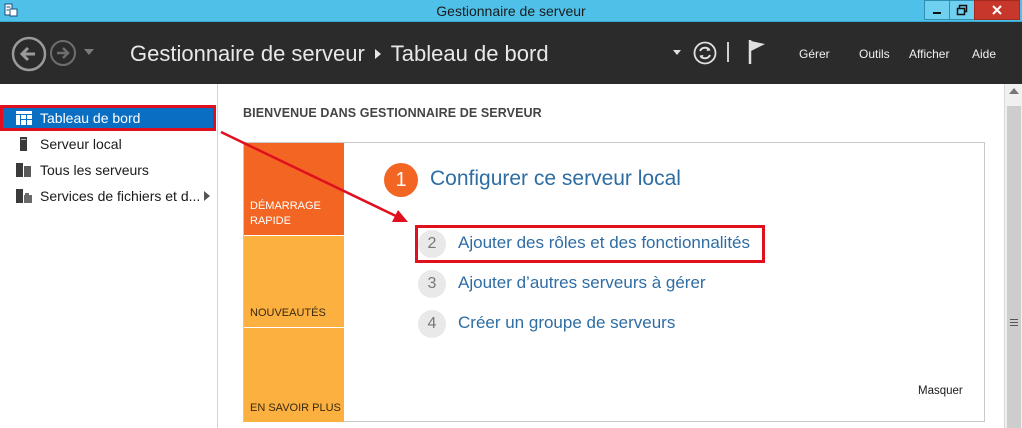 The height and width of the screenshot is (428, 1022). What do you see at coordinates (23, 170) in the screenshot?
I see `servers-icon` at bounding box center [23, 170].